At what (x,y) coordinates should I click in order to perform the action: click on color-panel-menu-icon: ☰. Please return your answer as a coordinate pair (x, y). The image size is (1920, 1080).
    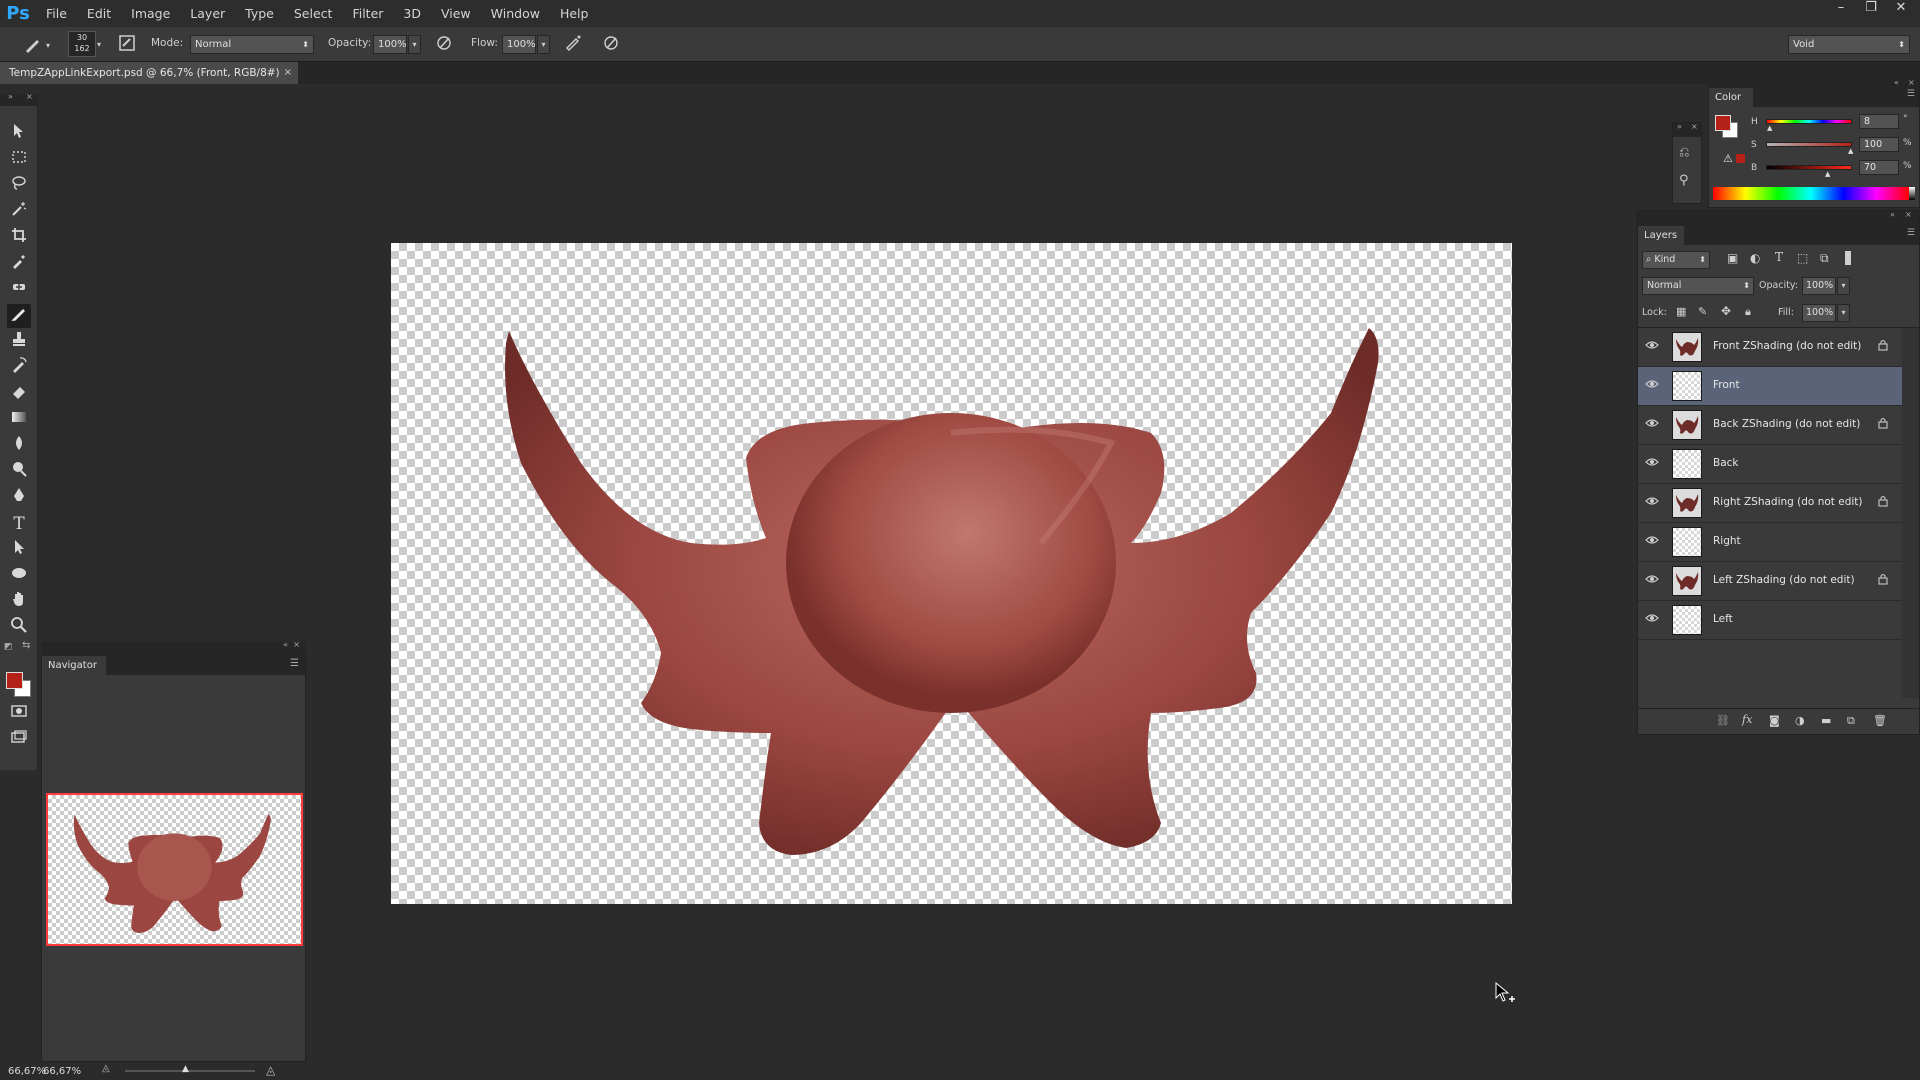
    Looking at the image, I should click on (1911, 94).